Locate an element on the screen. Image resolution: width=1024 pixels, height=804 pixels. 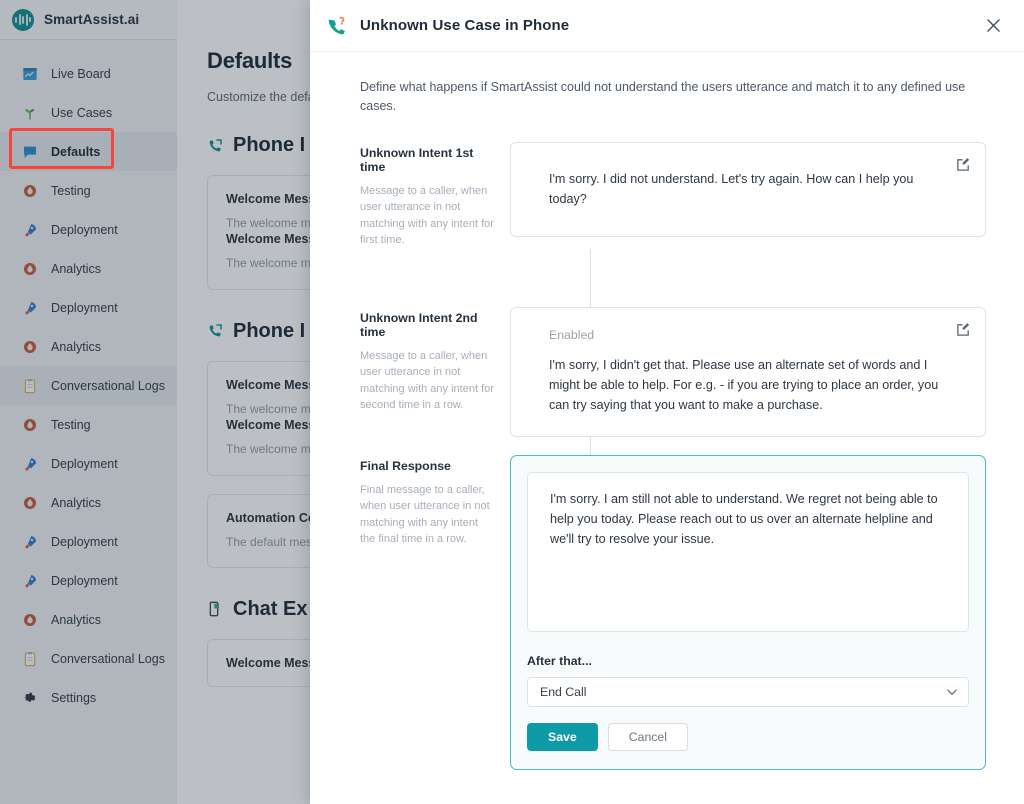
close-icon is located at coordinates (993, 26).